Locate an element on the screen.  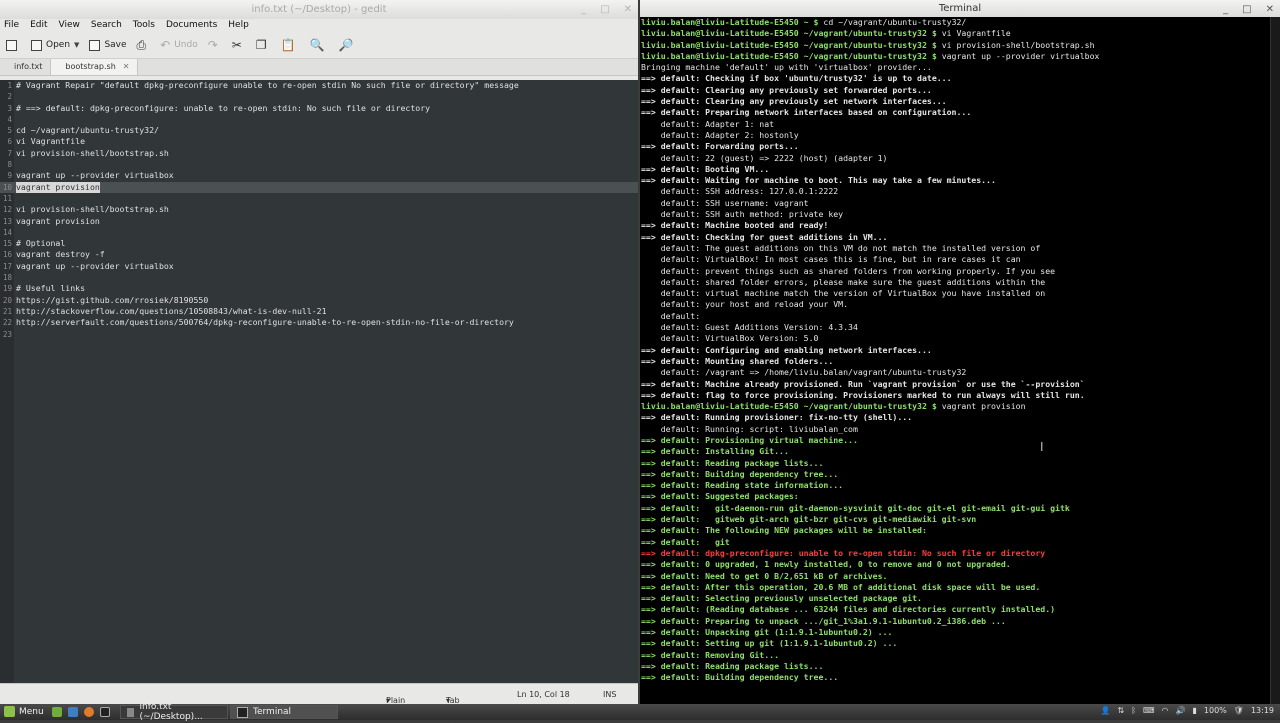
editor-line: 15 # Optional is located at coordinates (319, 243).